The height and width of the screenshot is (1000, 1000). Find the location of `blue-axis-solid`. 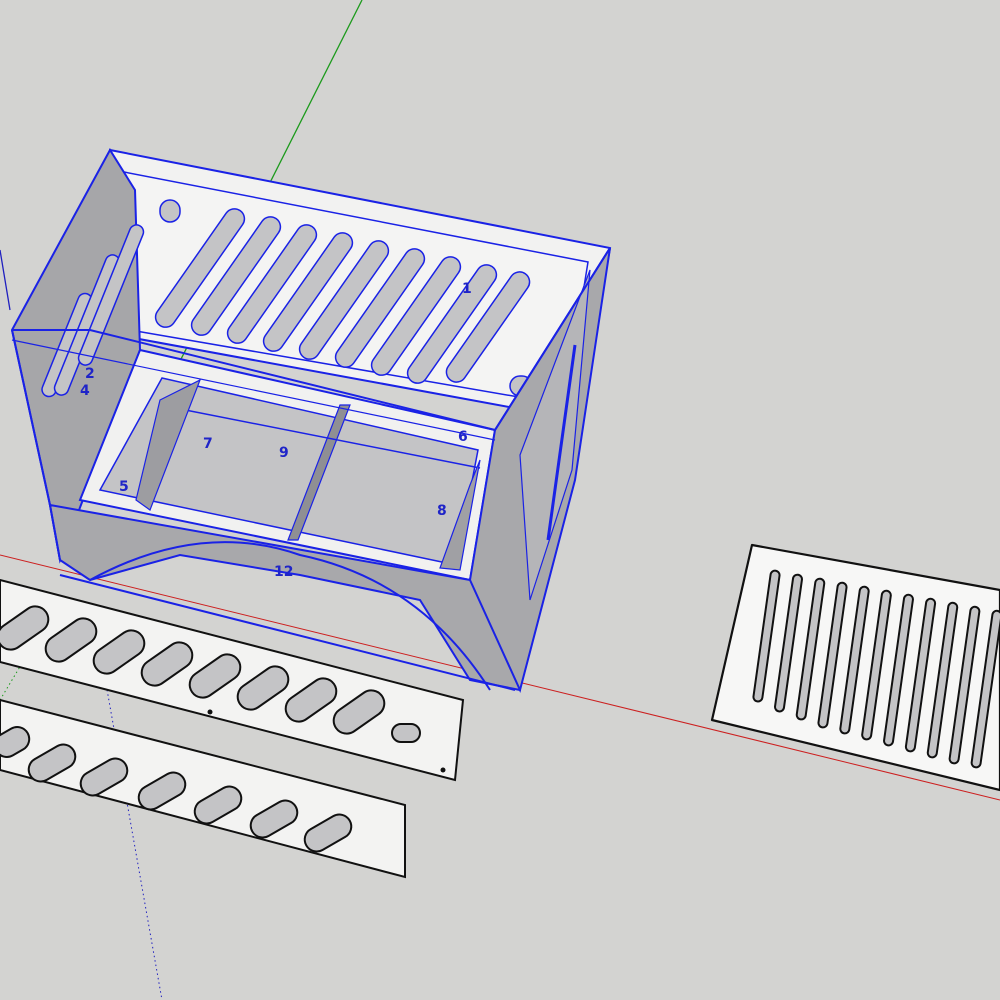

blue-axis-solid is located at coordinates (5, 280).